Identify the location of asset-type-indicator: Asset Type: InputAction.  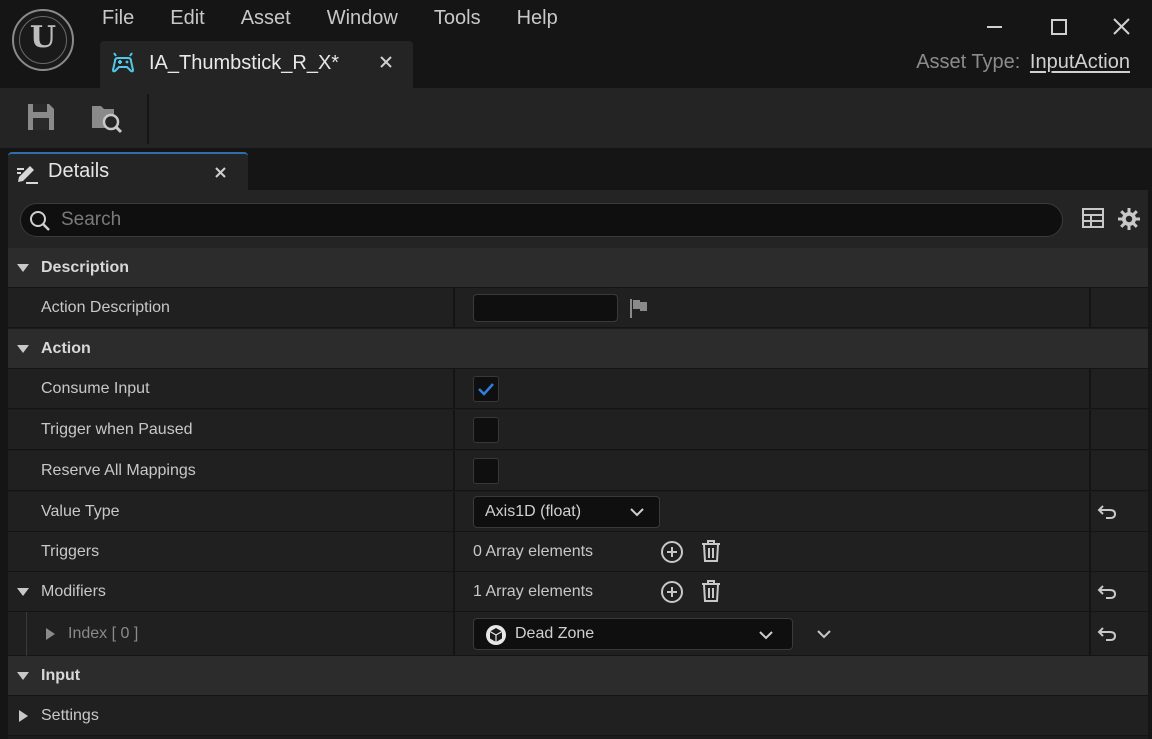
(1023, 62).